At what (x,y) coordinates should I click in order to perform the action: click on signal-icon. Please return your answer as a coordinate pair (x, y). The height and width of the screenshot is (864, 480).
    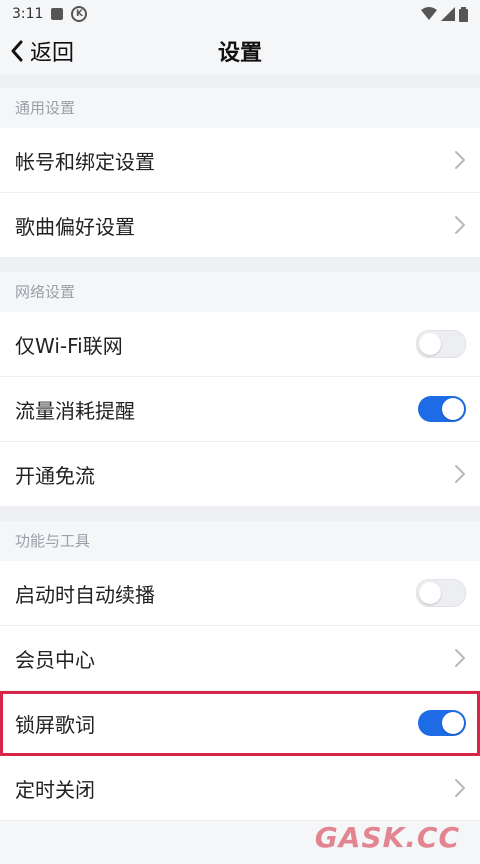
    Looking at the image, I should click on (448, 14).